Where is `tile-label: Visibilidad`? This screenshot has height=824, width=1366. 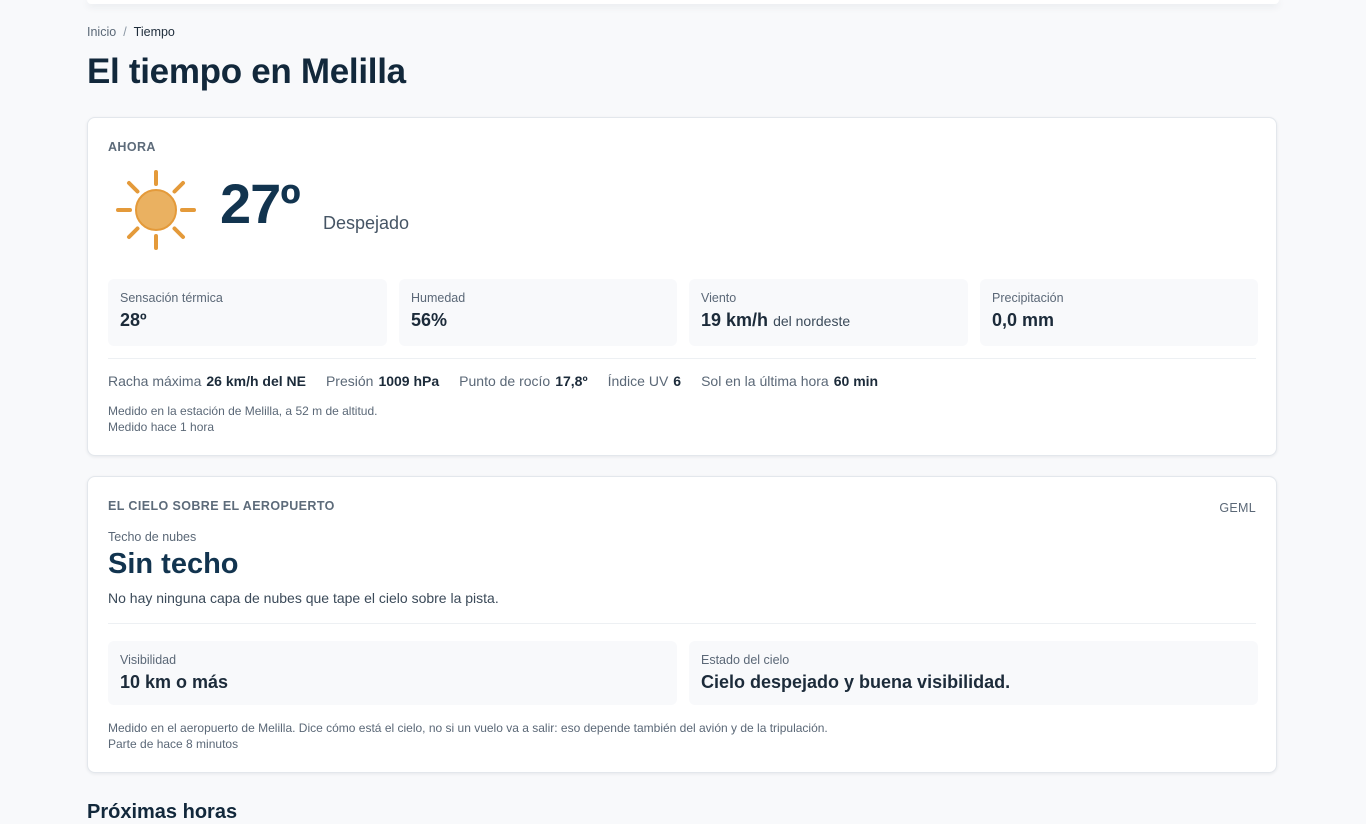 tile-label: Visibilidad is located at coordinates (148, 660).